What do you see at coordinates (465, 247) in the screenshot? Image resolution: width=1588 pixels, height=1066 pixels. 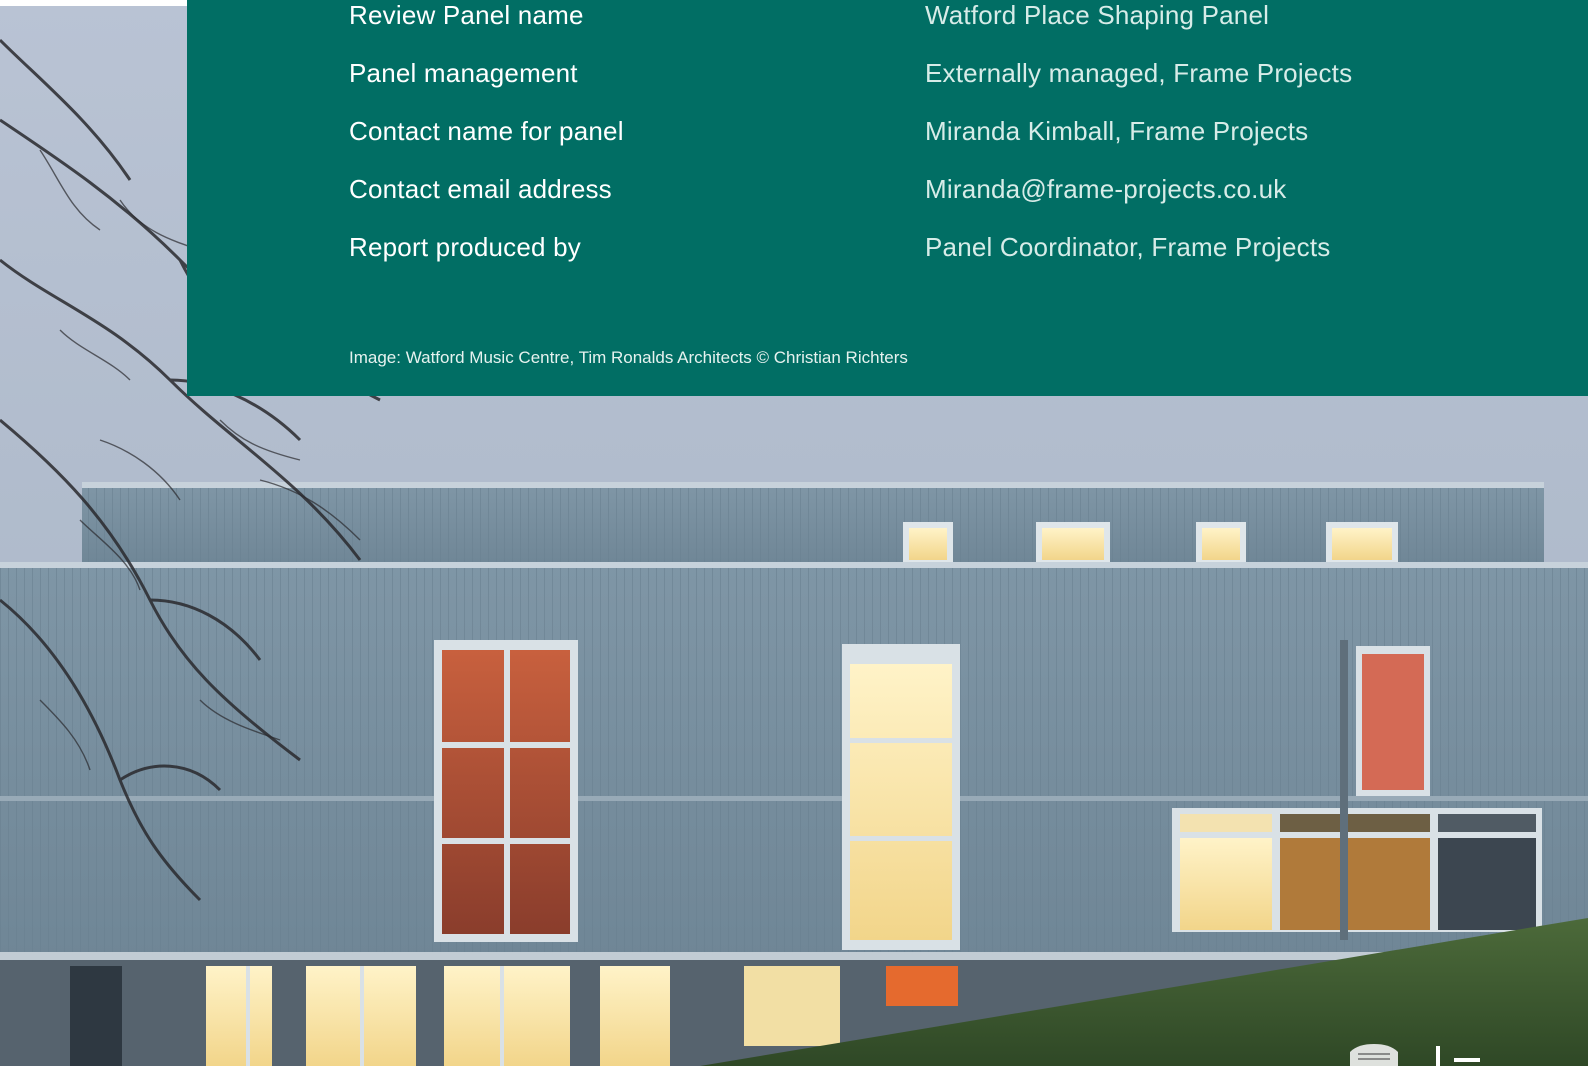 I see `row-label: Report produced by` at bounding box center [465, 247].